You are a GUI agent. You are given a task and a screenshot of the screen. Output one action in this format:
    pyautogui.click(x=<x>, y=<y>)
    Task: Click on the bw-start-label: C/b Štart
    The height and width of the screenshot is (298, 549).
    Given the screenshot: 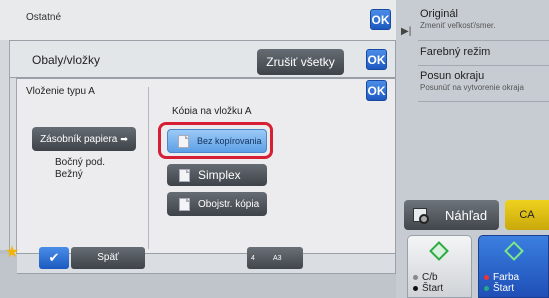 What is the action you would take?
    pyautogui.click(x=432, y=283)
    